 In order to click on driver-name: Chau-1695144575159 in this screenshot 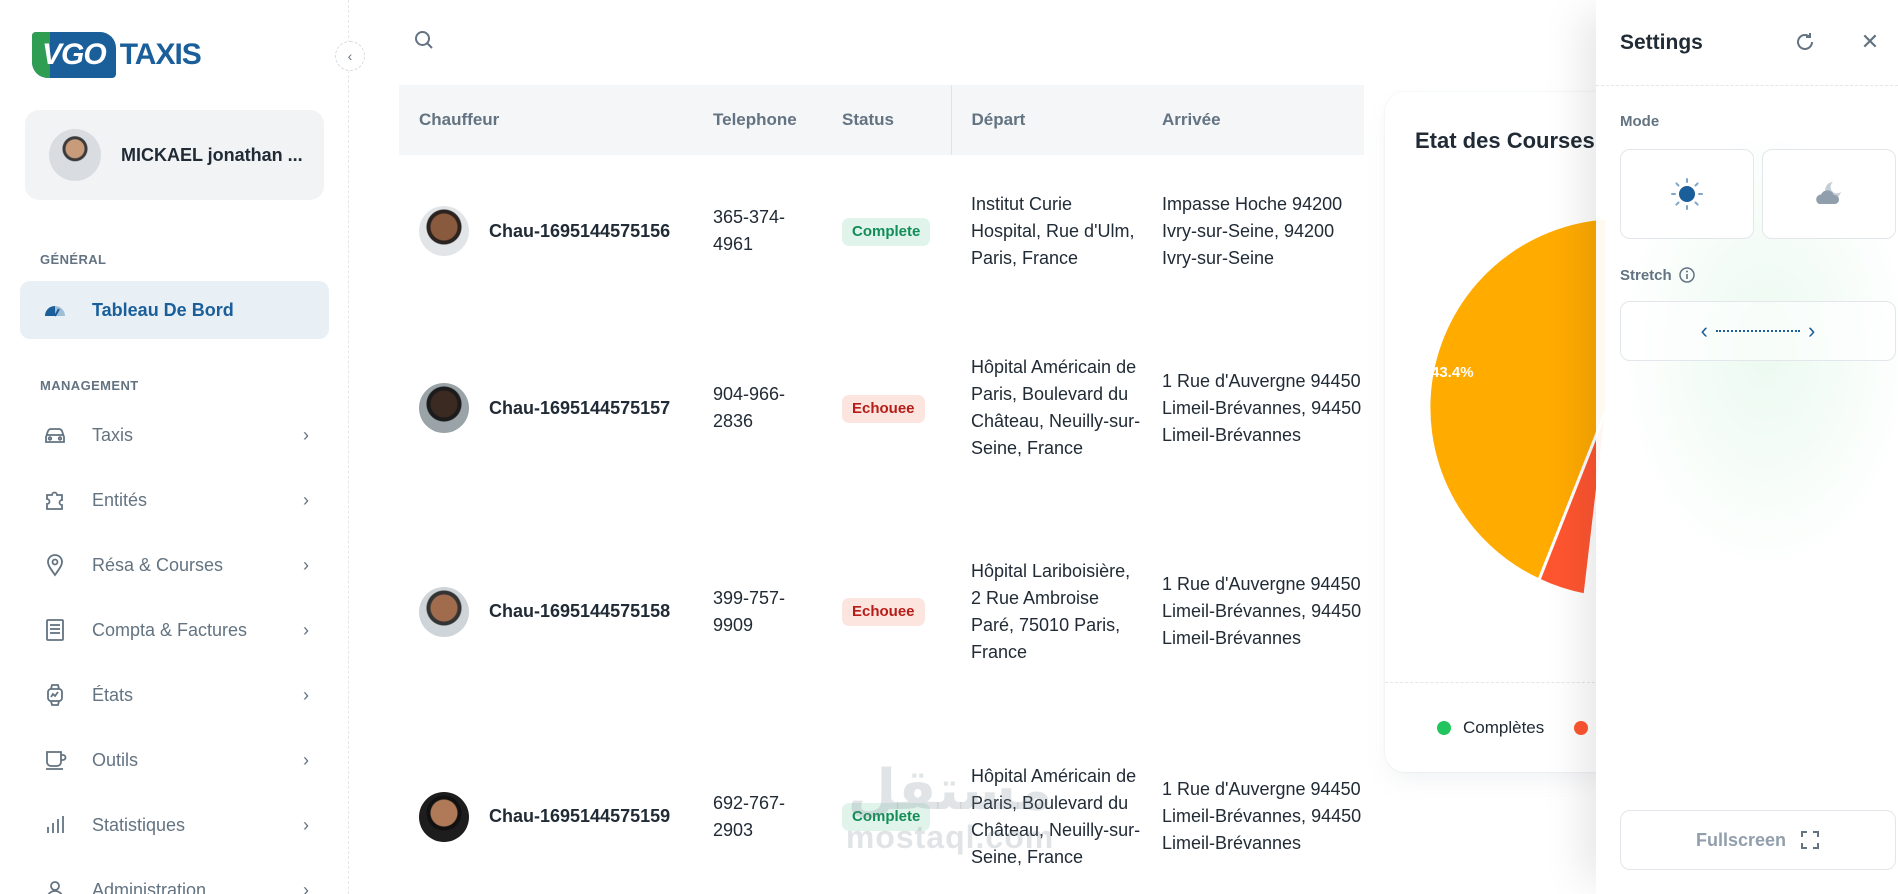, I will do `click(580, 816)`.